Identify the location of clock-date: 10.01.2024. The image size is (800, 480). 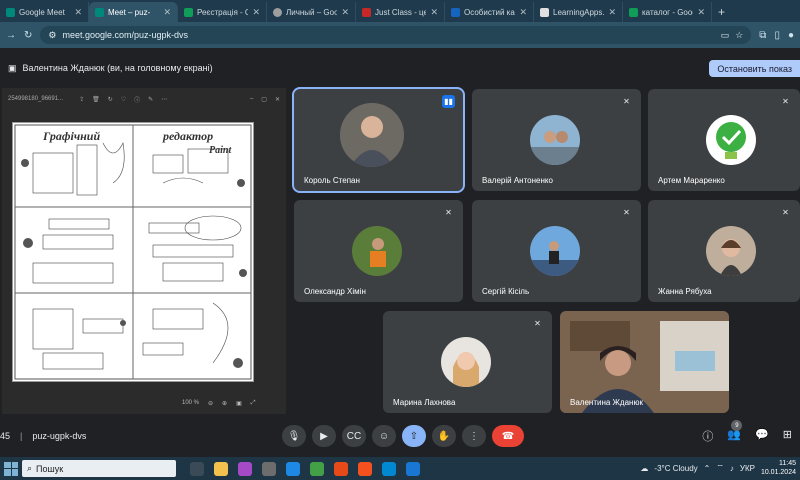
(778, 472).